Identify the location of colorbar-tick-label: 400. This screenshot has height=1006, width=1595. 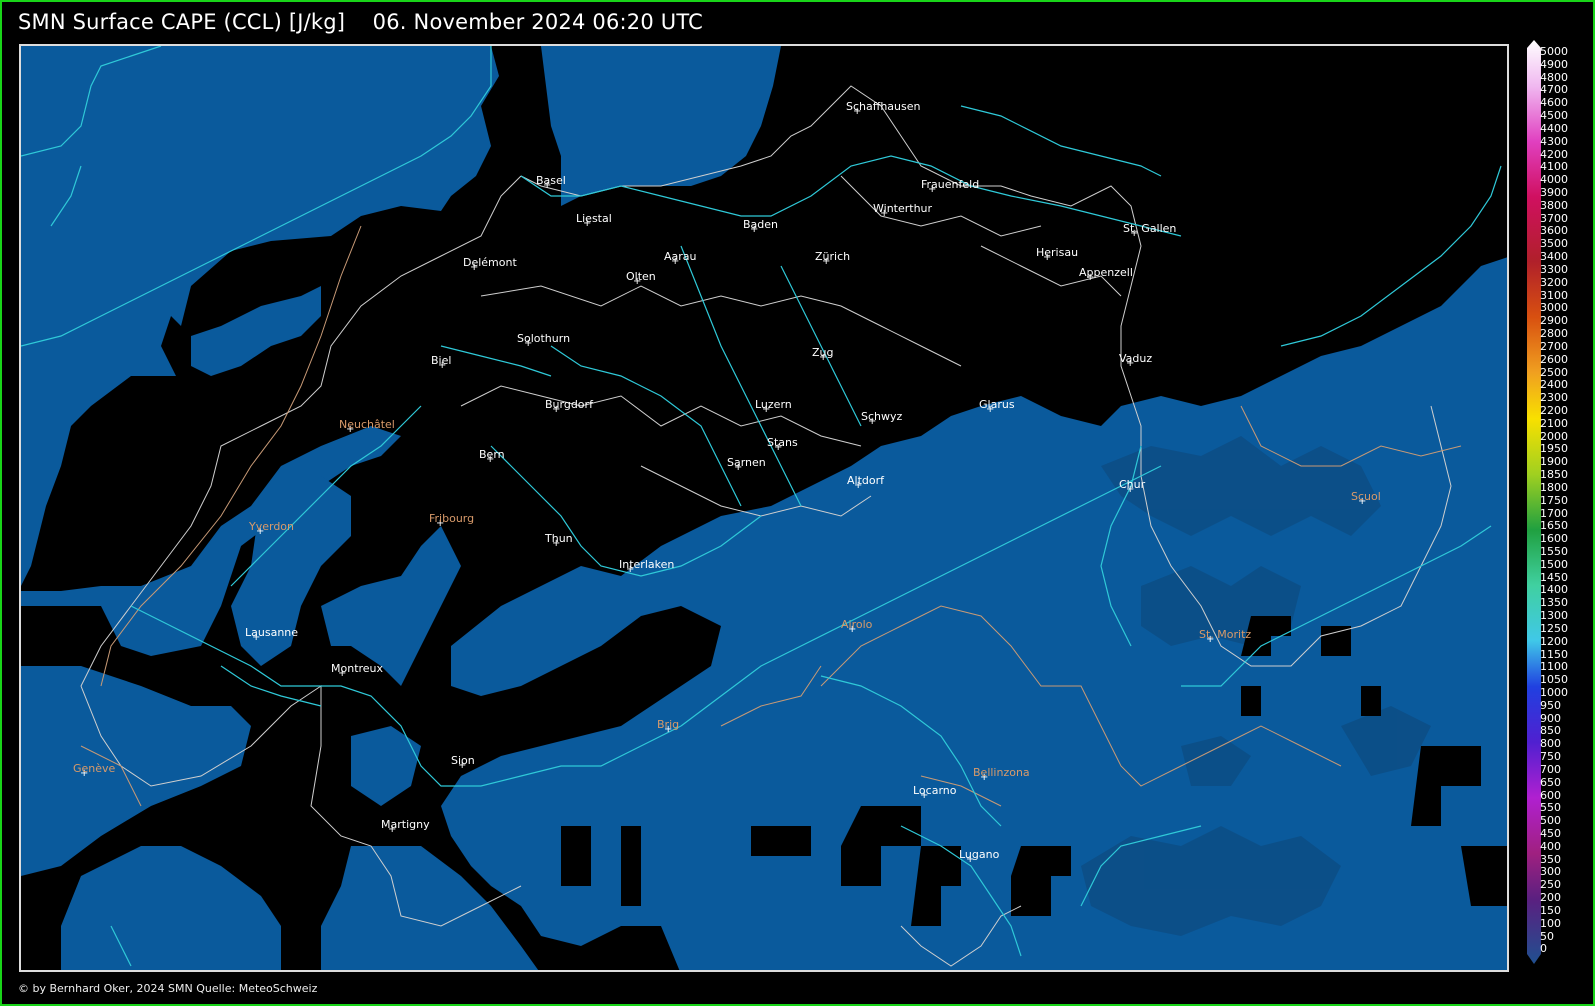
(1550, 846).